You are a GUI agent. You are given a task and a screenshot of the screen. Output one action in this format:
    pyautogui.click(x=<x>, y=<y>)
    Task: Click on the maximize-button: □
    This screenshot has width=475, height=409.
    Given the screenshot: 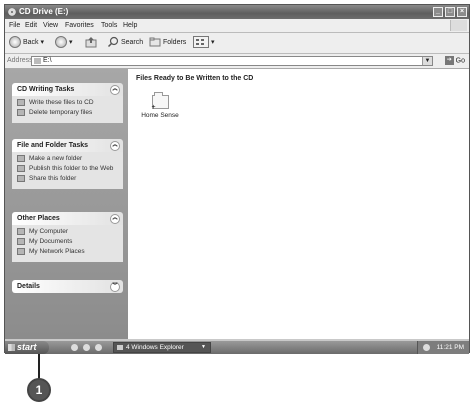 What is the action you would take?
    pyautogui.click(x=450, y=12)
    